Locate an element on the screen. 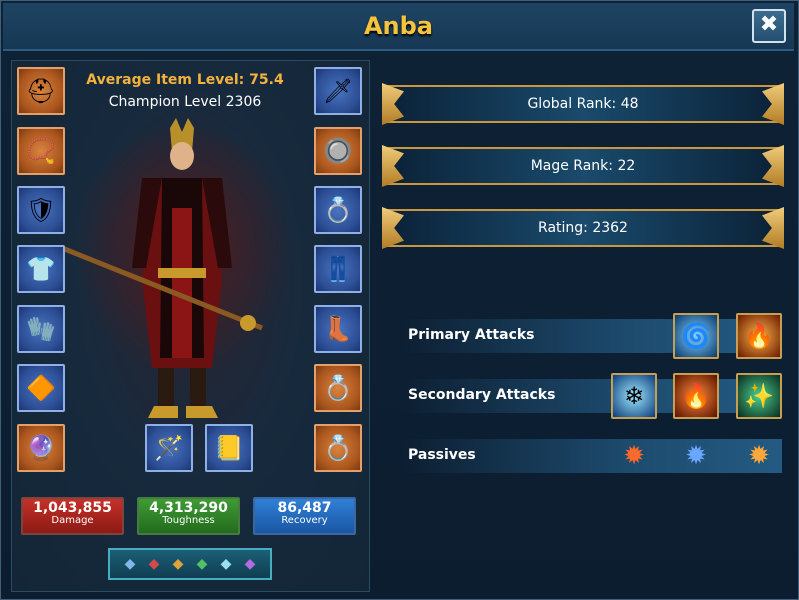 The width and height of the screenshot is (799, 600). boots-slot: 👢 is located at coordinates (338, 329).